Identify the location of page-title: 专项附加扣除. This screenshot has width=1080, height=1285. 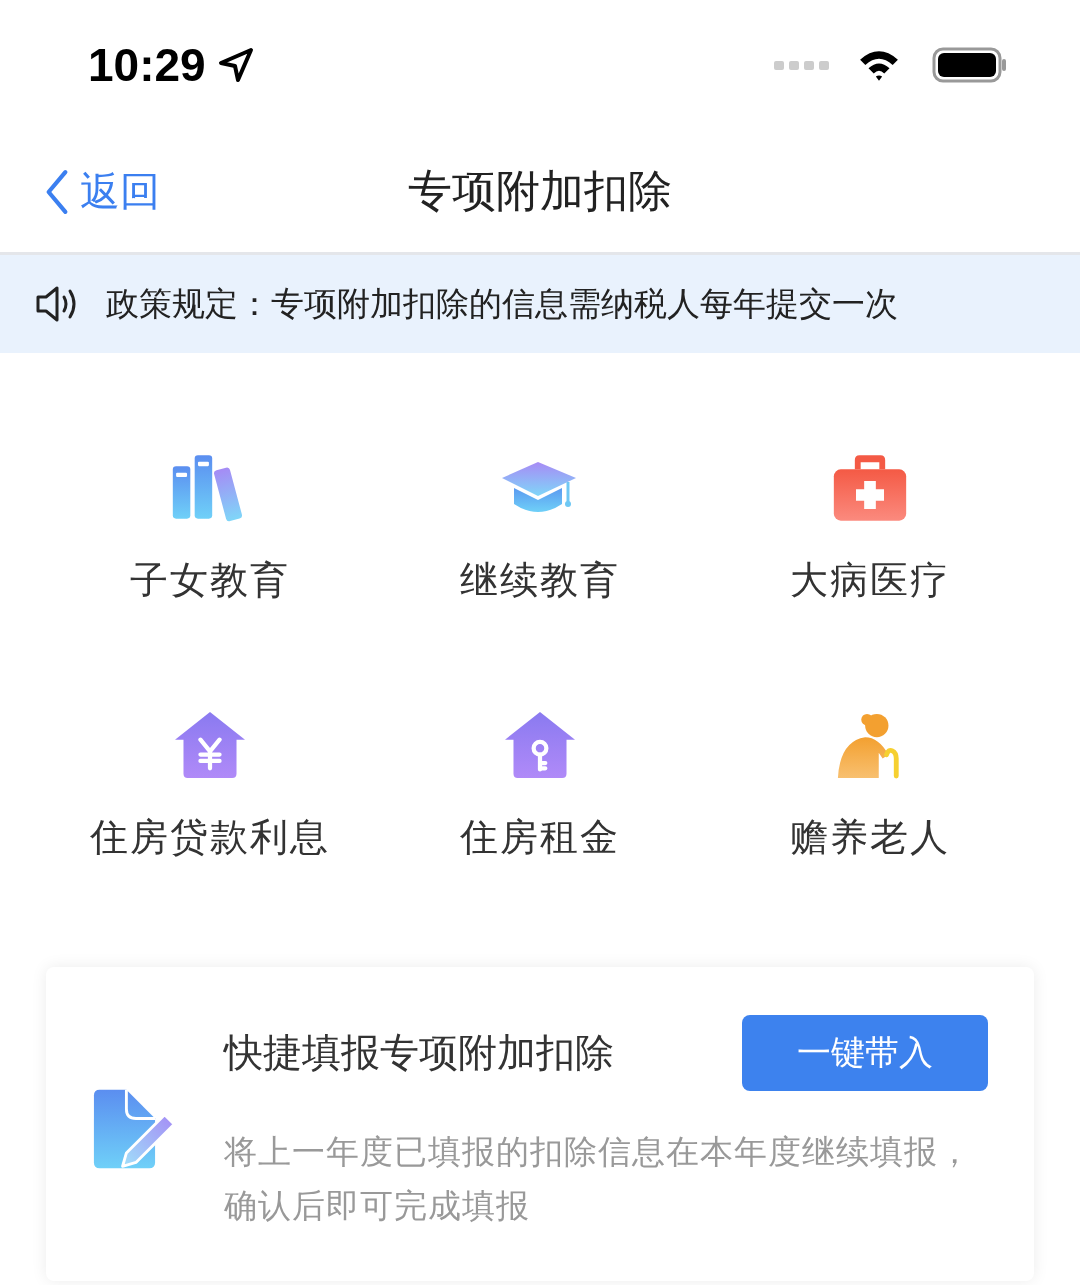
(540, 190).